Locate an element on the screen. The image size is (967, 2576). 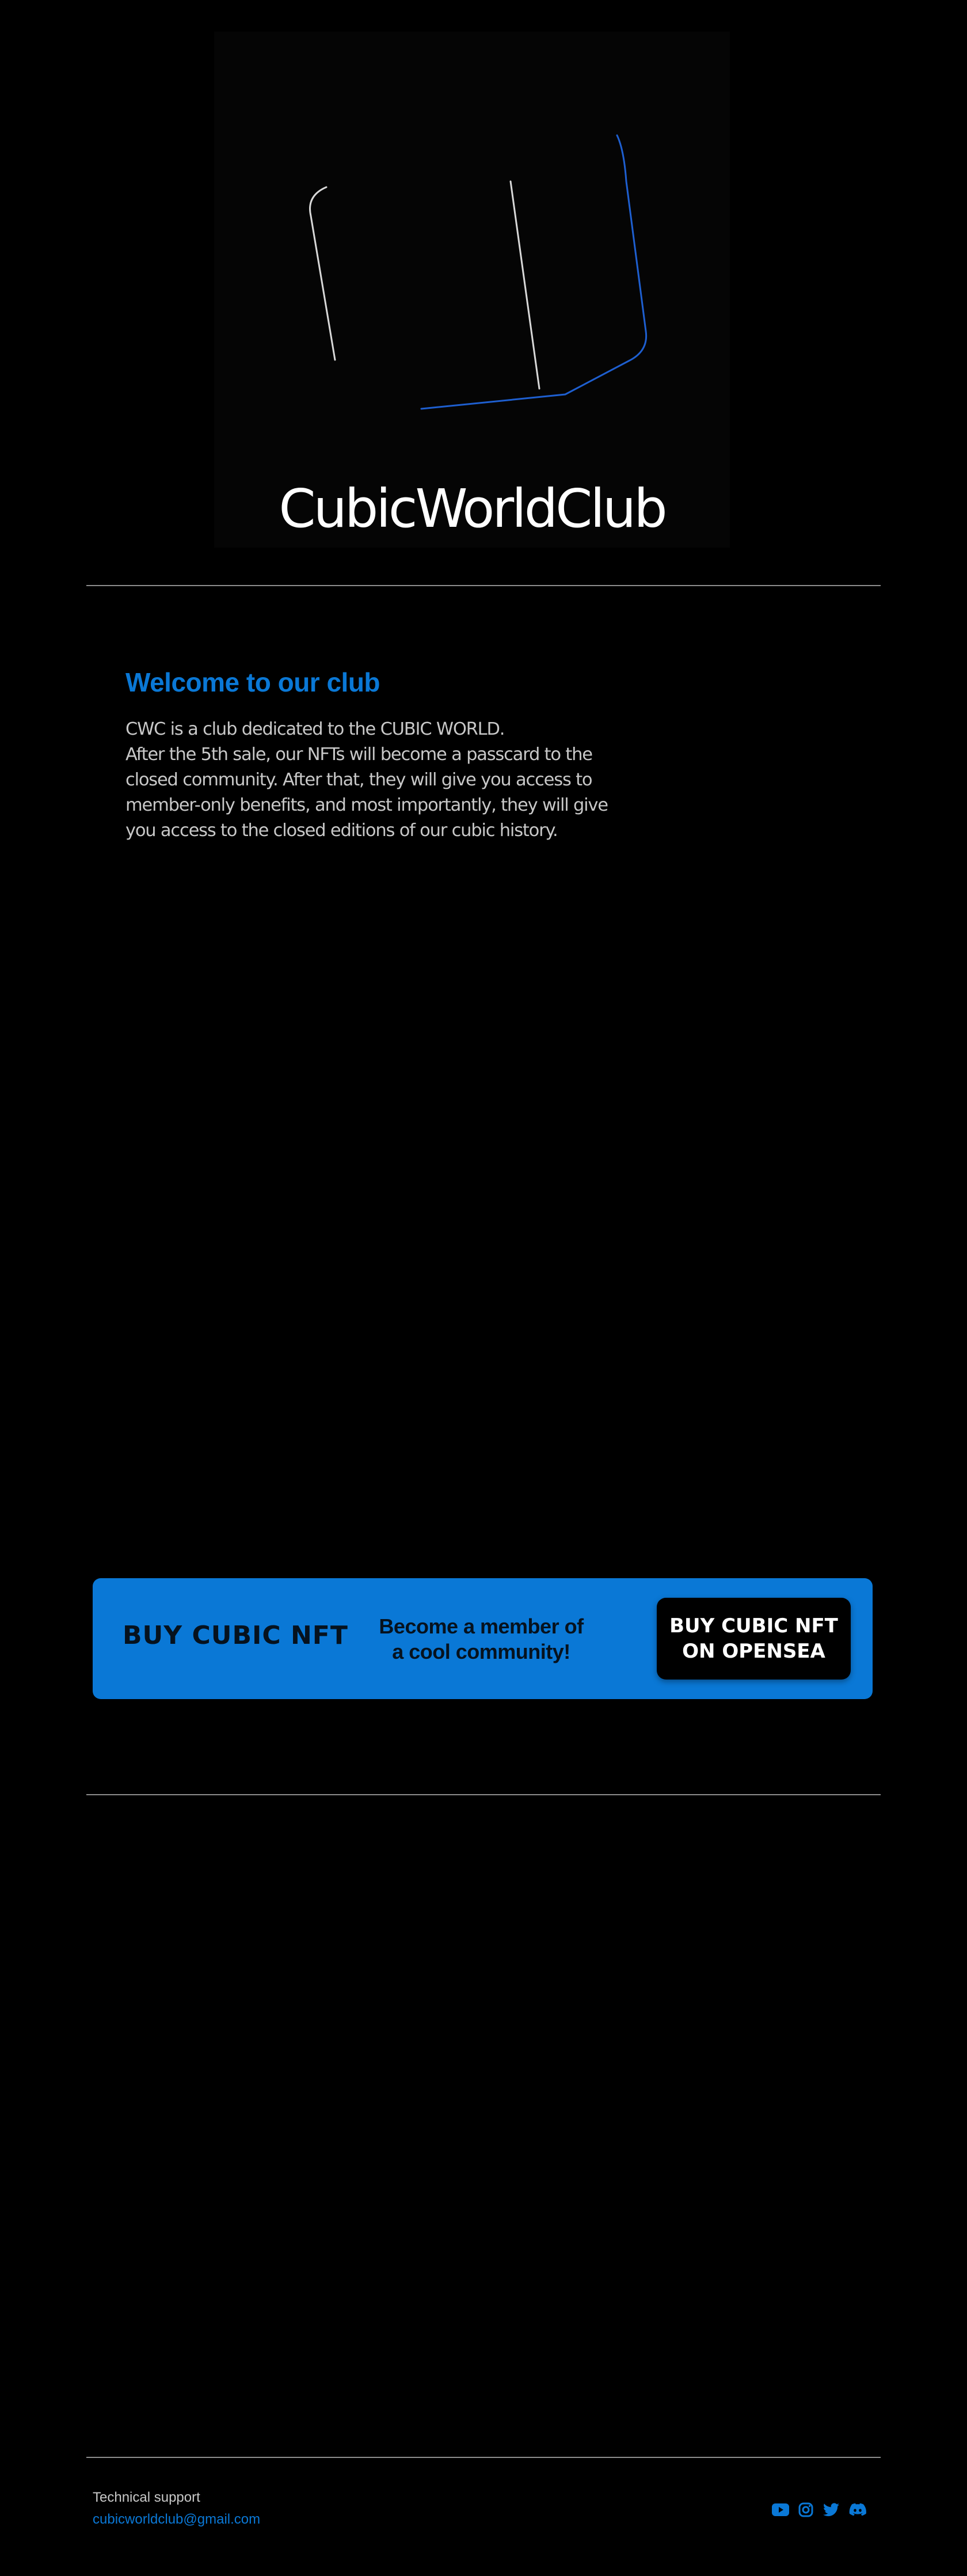
buy-on-opensea-button: BUY CUBIC NFT ON OPENSEA is located at coordinates (754, 1639).